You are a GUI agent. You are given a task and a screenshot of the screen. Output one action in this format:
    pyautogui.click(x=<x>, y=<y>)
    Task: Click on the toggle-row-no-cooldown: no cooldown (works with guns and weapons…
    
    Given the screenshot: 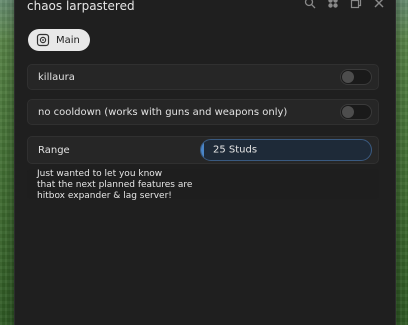 What is the action you would take?
    pyautogui.click(x=203, y=112)
    